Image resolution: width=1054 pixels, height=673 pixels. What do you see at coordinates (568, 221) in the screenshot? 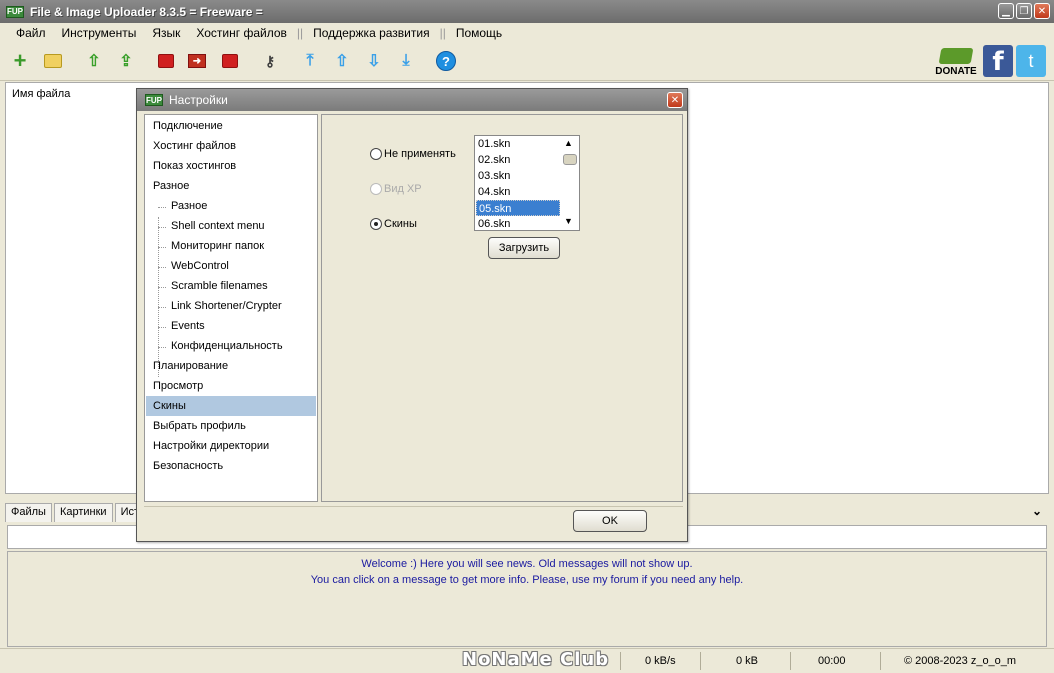
I see `scroll-down-icon: ▼` at bounding box center [568, 221].